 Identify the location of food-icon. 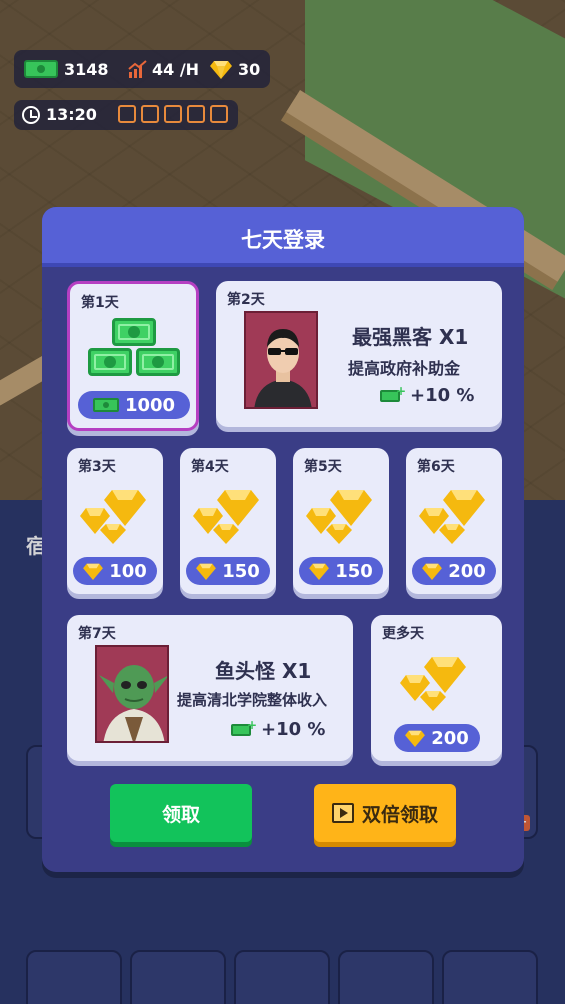
(150, 114).